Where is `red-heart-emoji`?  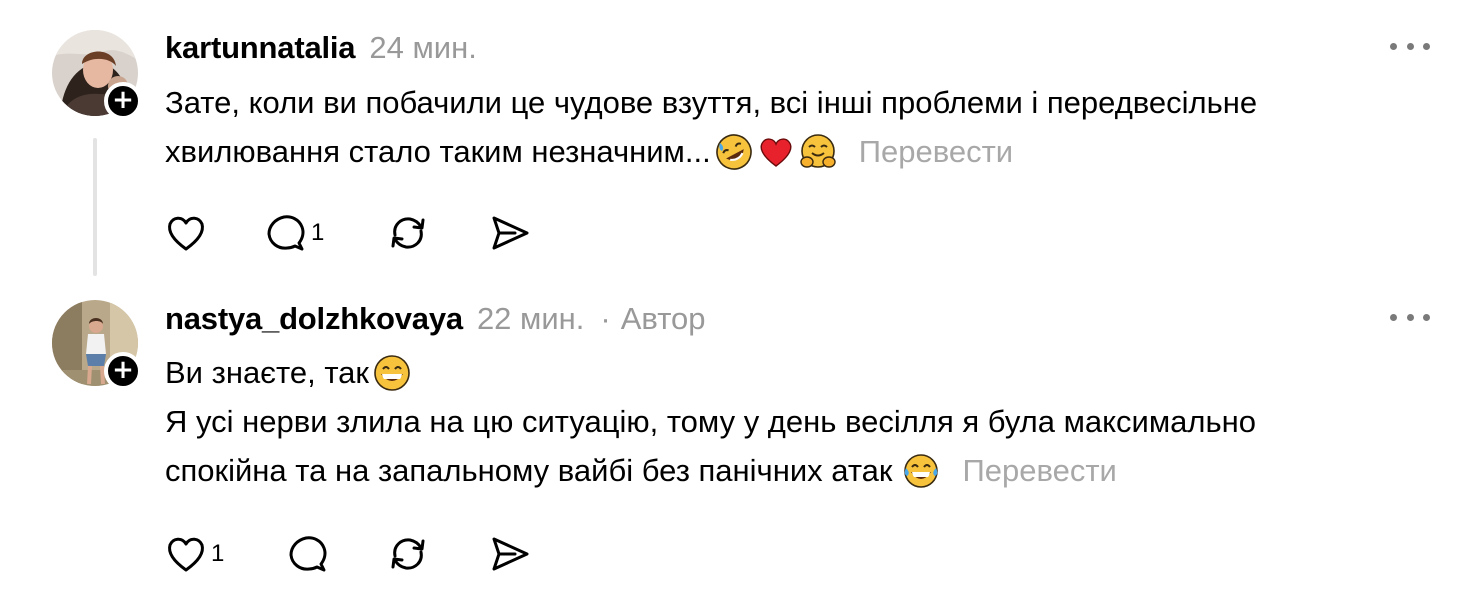 red-heart-emoji is located at coordinates (776, 152).